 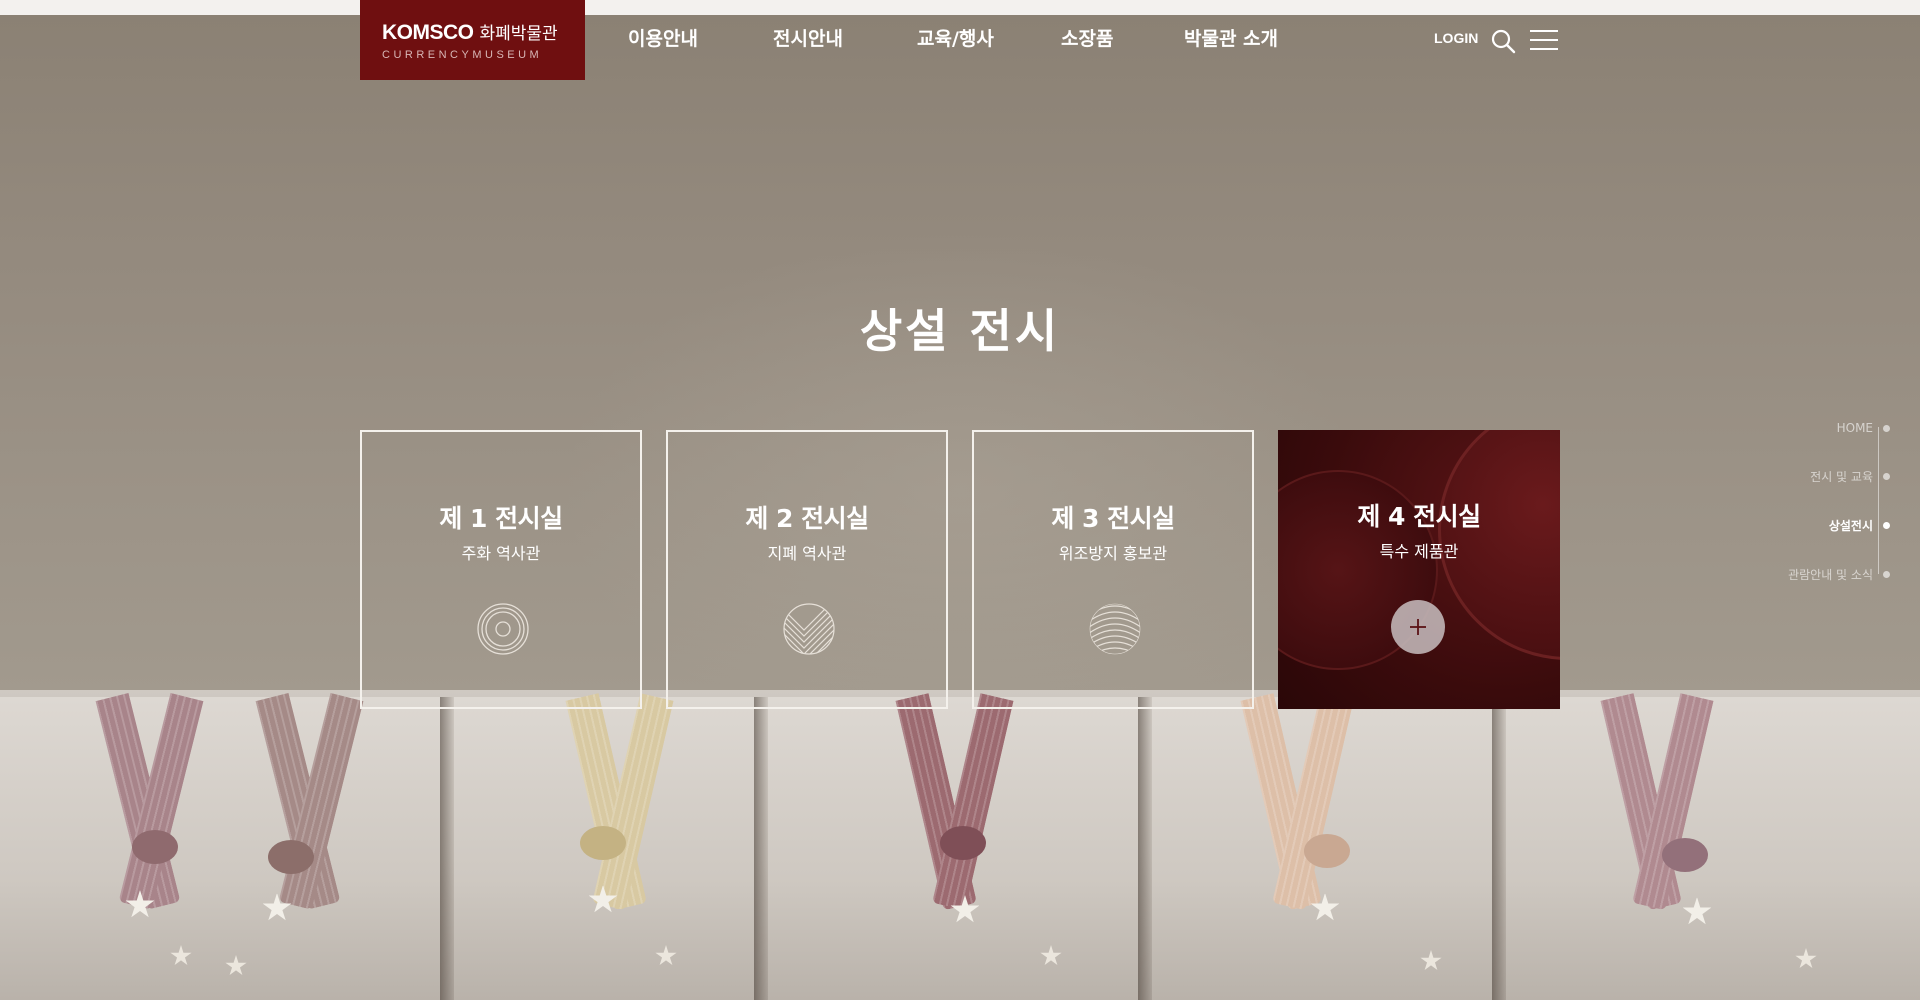 I want to click on card-subtitle: 위조방지 홍보관, so click(x=1113, y=553).